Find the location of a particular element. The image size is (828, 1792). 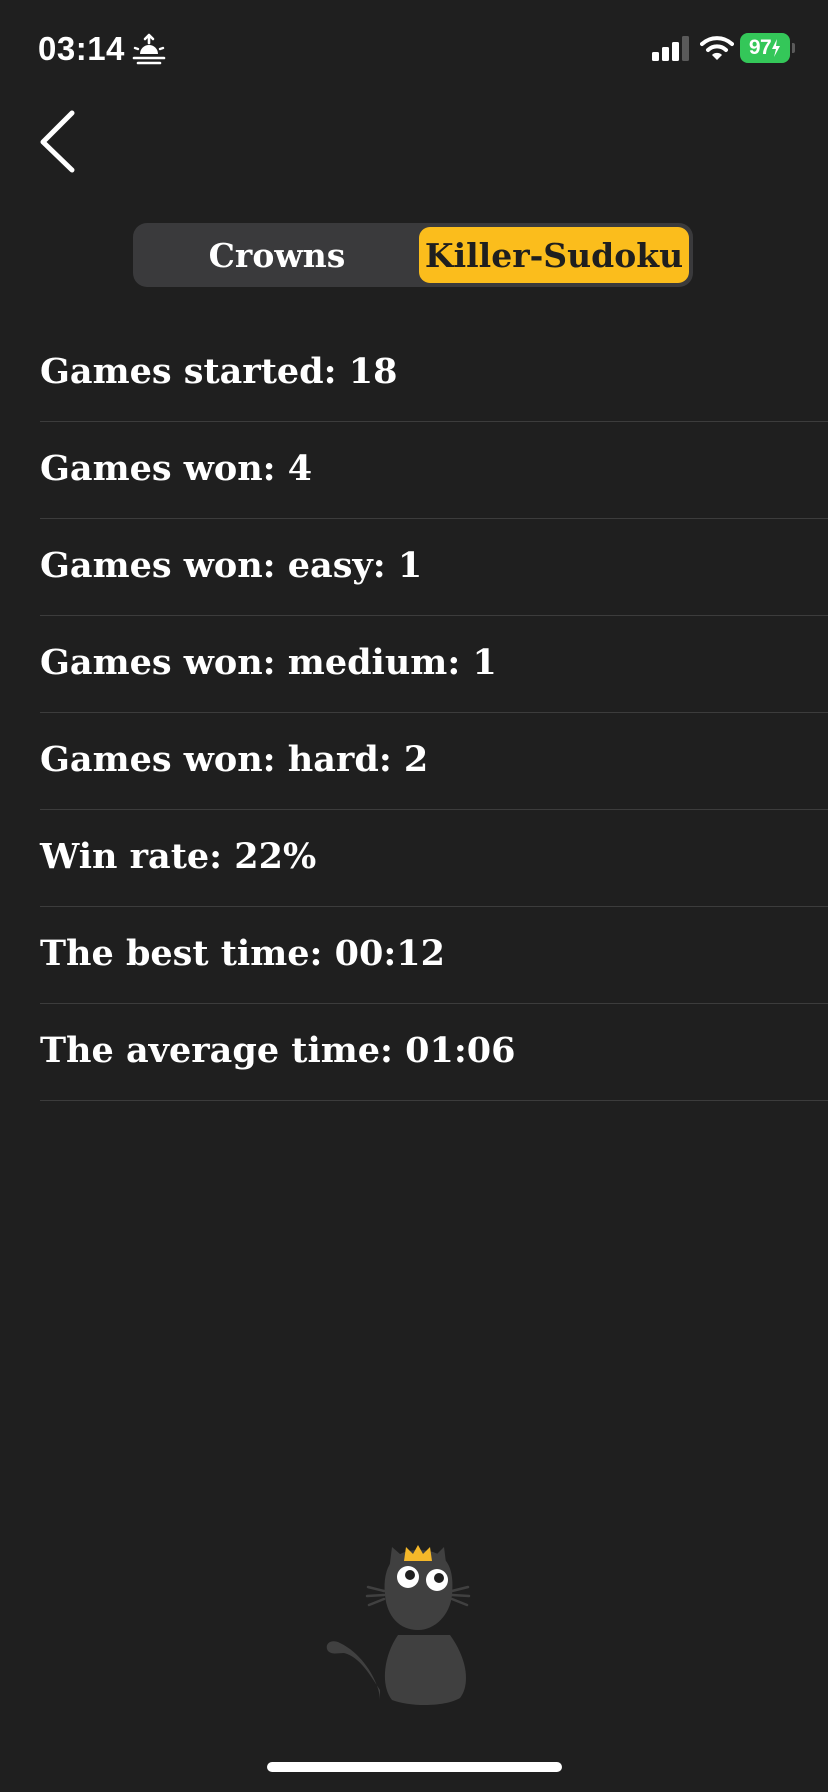

cellular-signal-icon is located at coordinates (670, 48).